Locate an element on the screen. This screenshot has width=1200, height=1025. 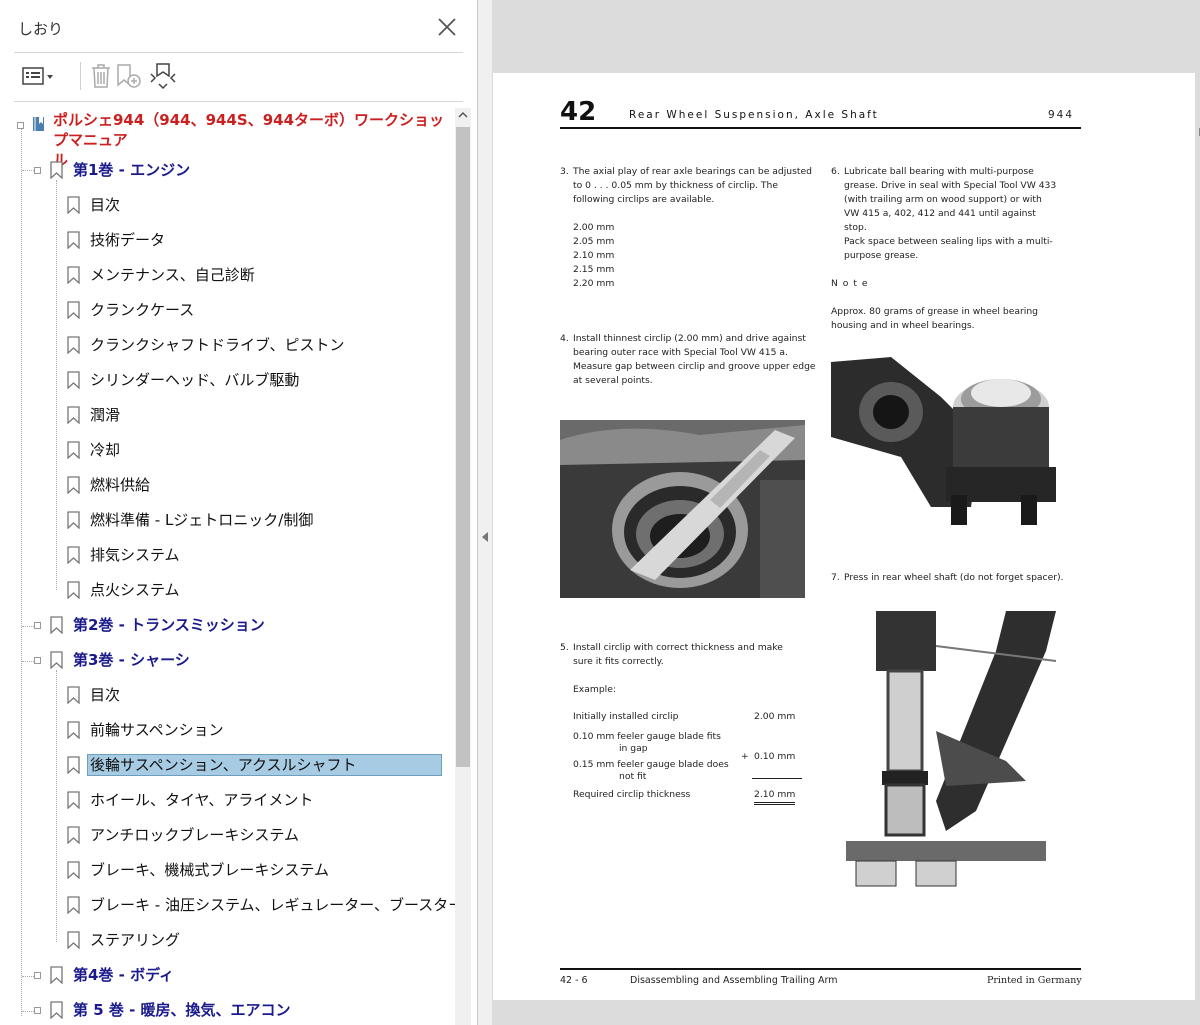
bookmark-item: ホイール、タイヤ、アライメント is located at coordinates (190, 800).